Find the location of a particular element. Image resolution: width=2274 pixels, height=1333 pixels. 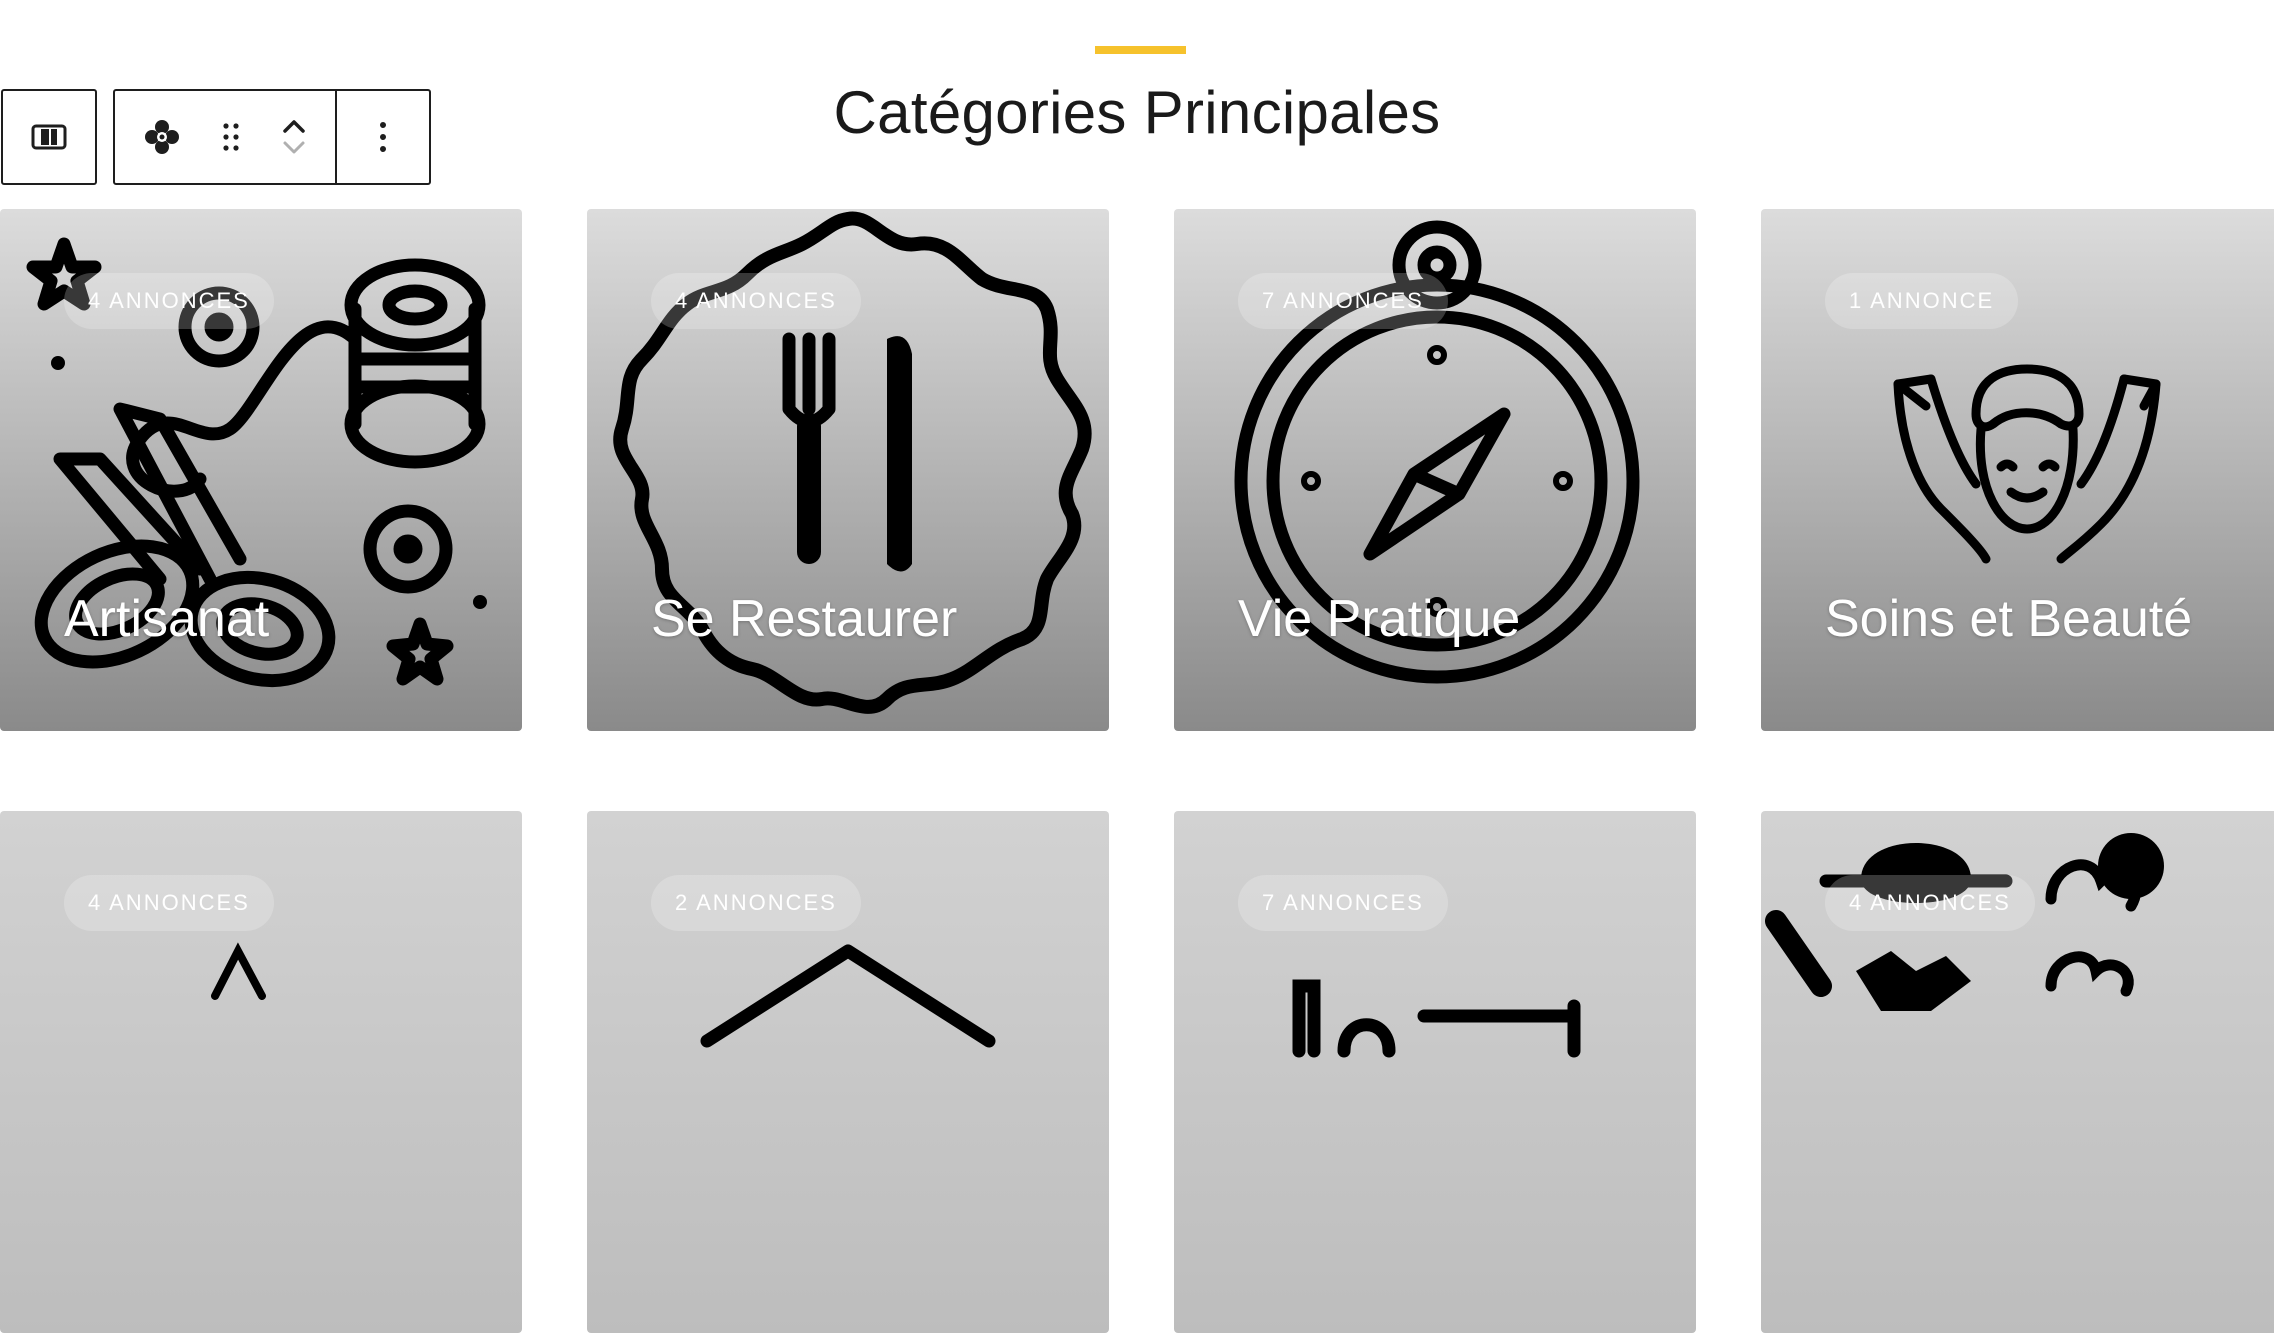

drag-handle is located at coordinates (230, 137).